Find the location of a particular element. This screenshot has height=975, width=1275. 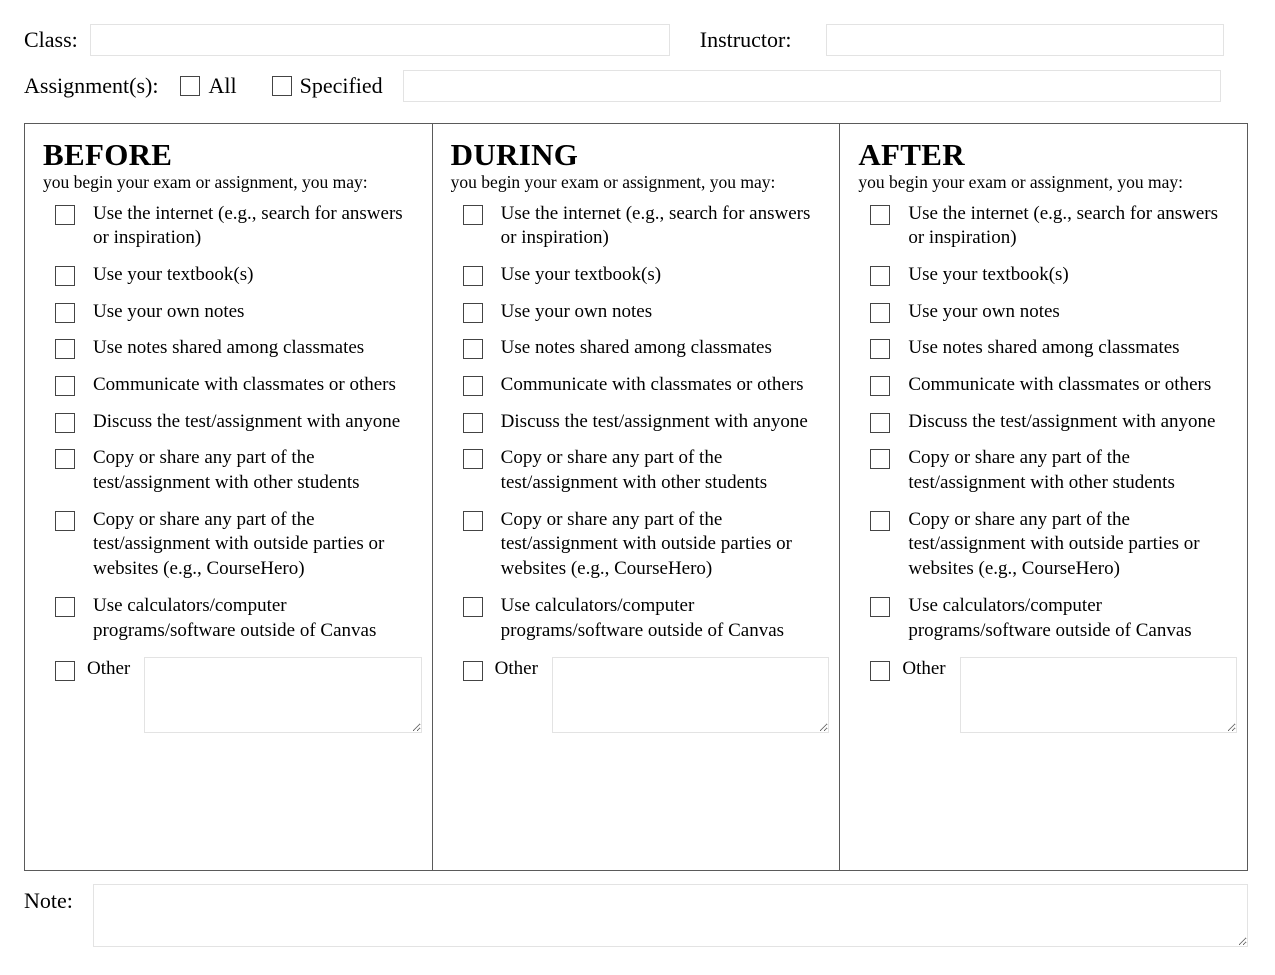

note-input is located at coordinates (670, 915).